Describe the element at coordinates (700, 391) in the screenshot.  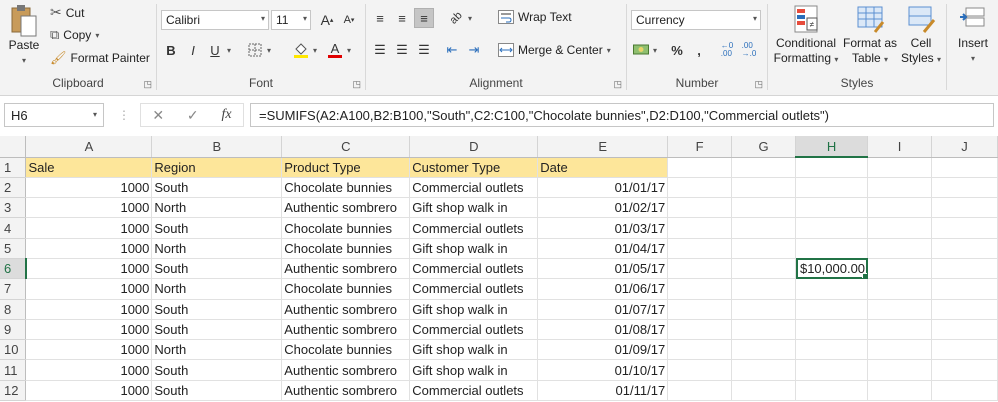
I see `cell-f12` at that location.